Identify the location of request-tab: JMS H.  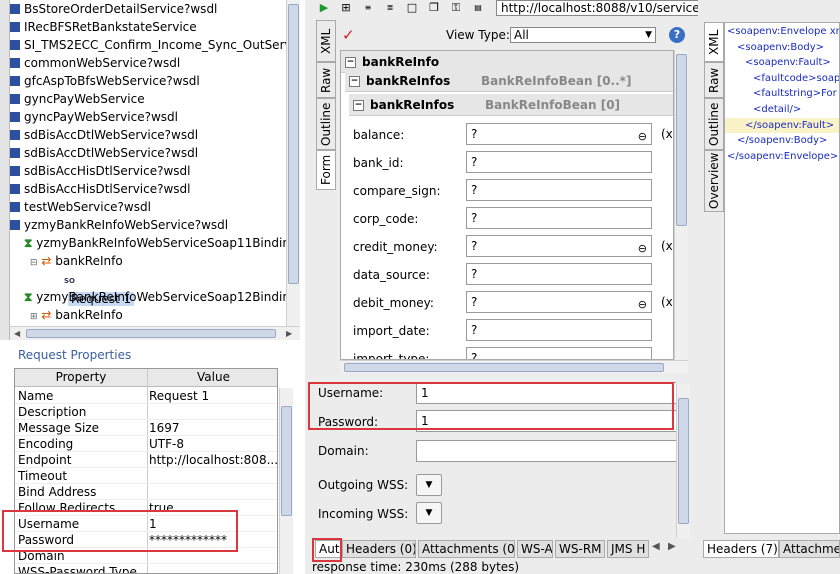
(628, 549).